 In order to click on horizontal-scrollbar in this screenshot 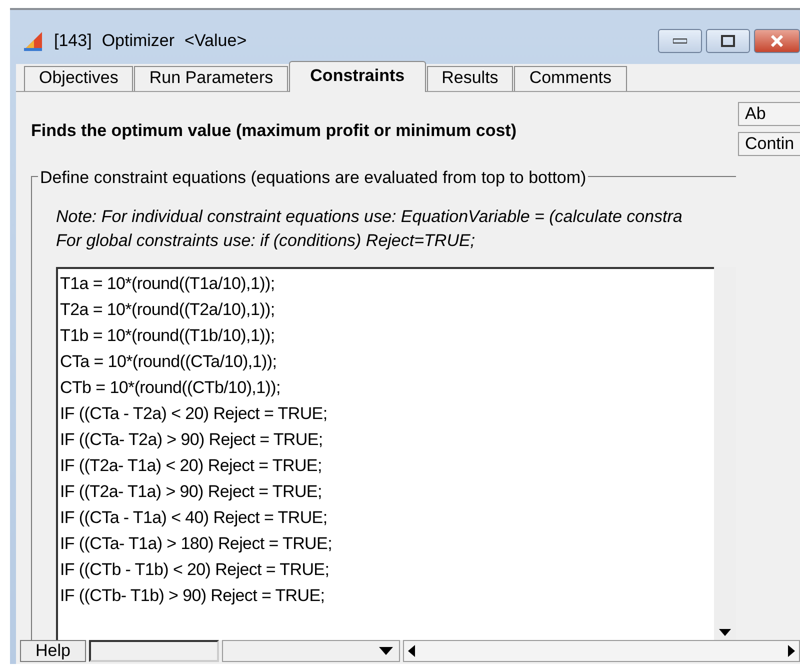, I will do `click(601, 651)`.